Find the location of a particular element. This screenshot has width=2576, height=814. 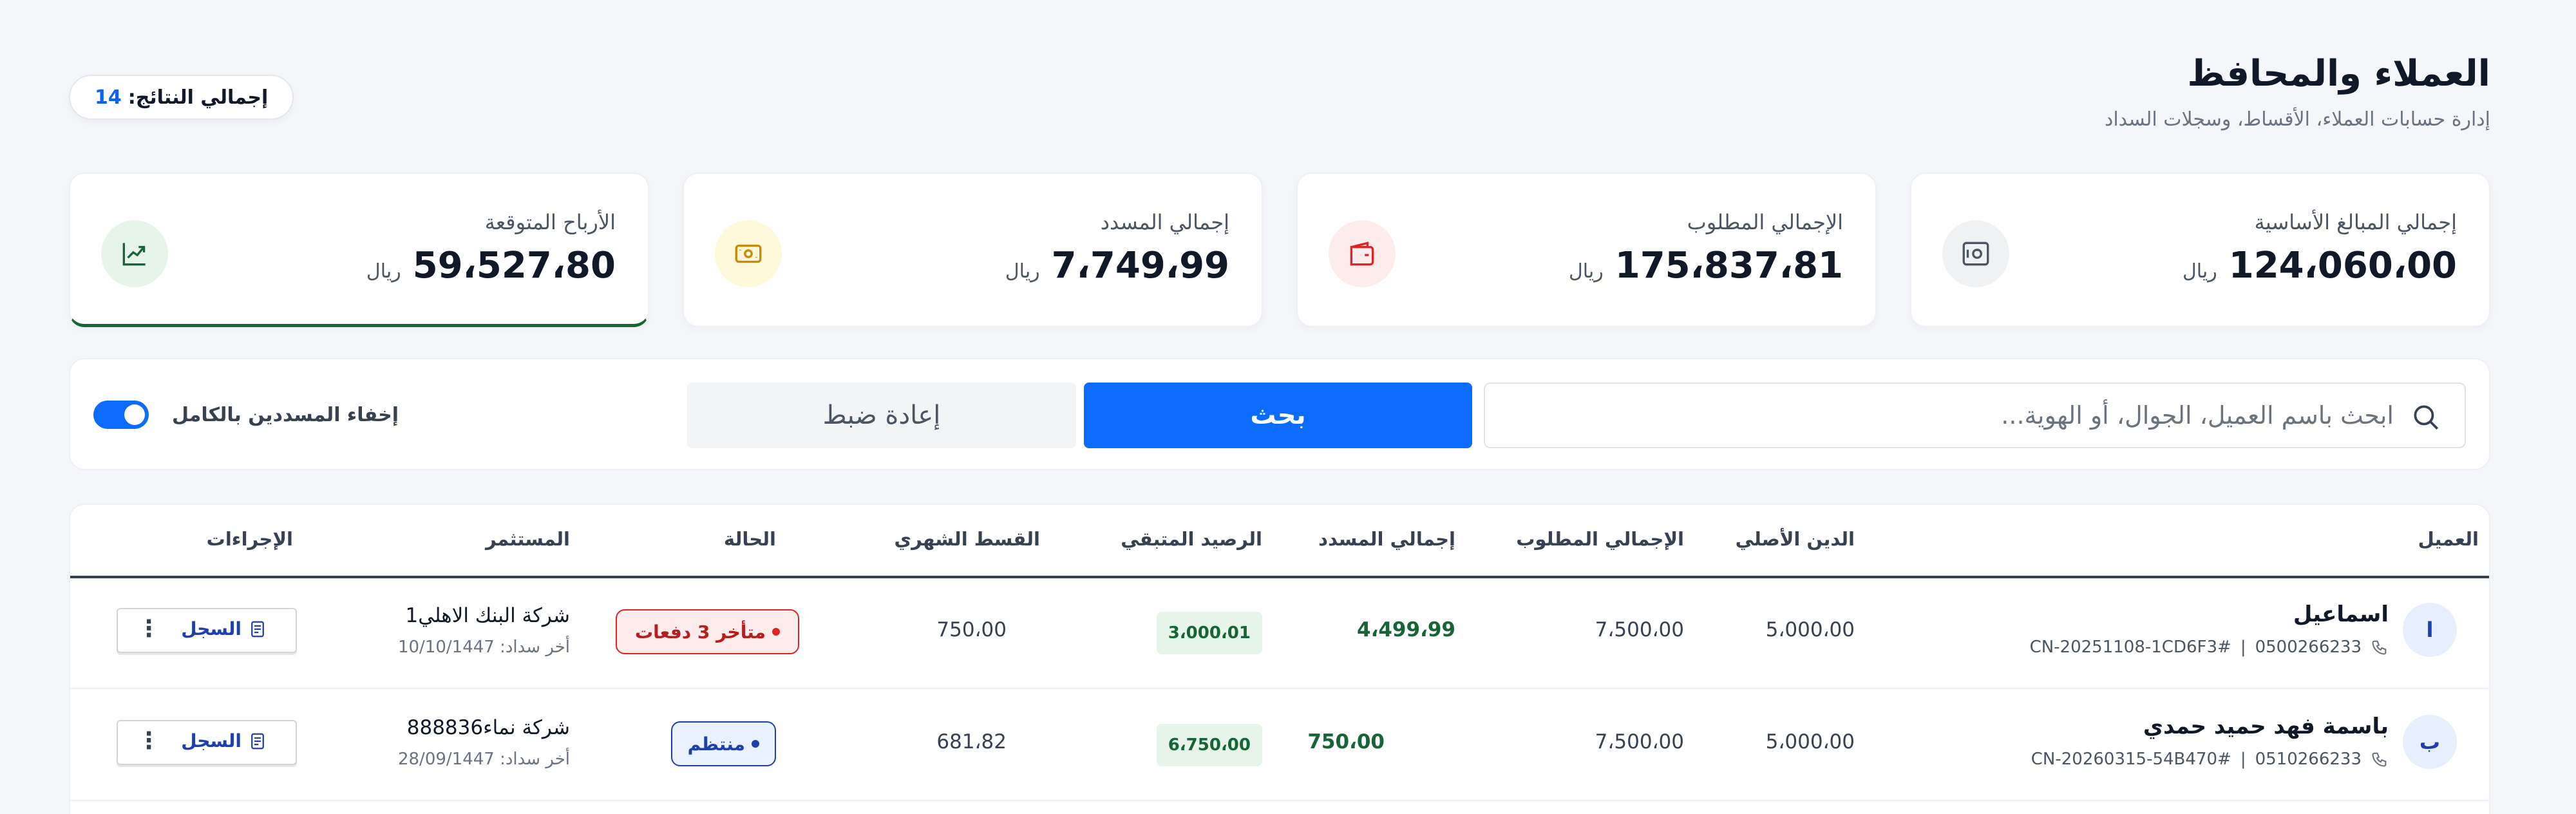

stat-value: 175،837،81 ريال is located at coordinates (1706, 266).